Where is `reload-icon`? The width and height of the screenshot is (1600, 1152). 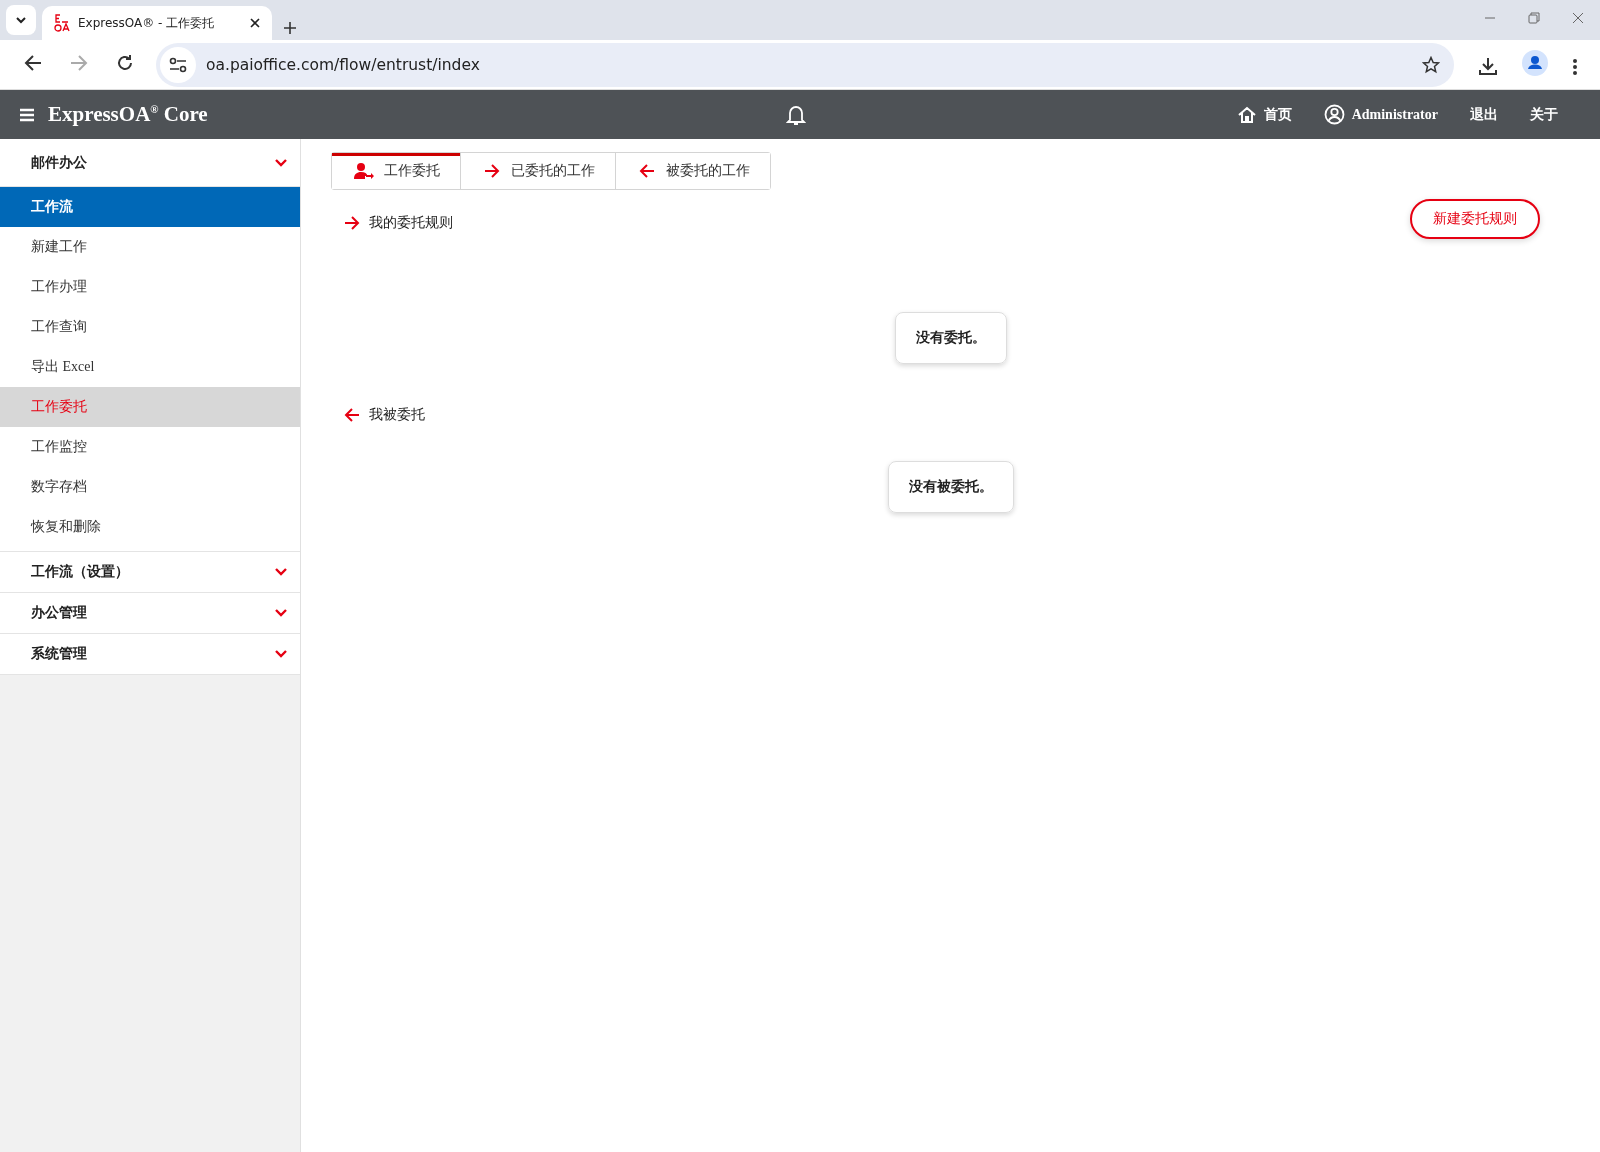
reload-icon is located at coordinates (125, 62).